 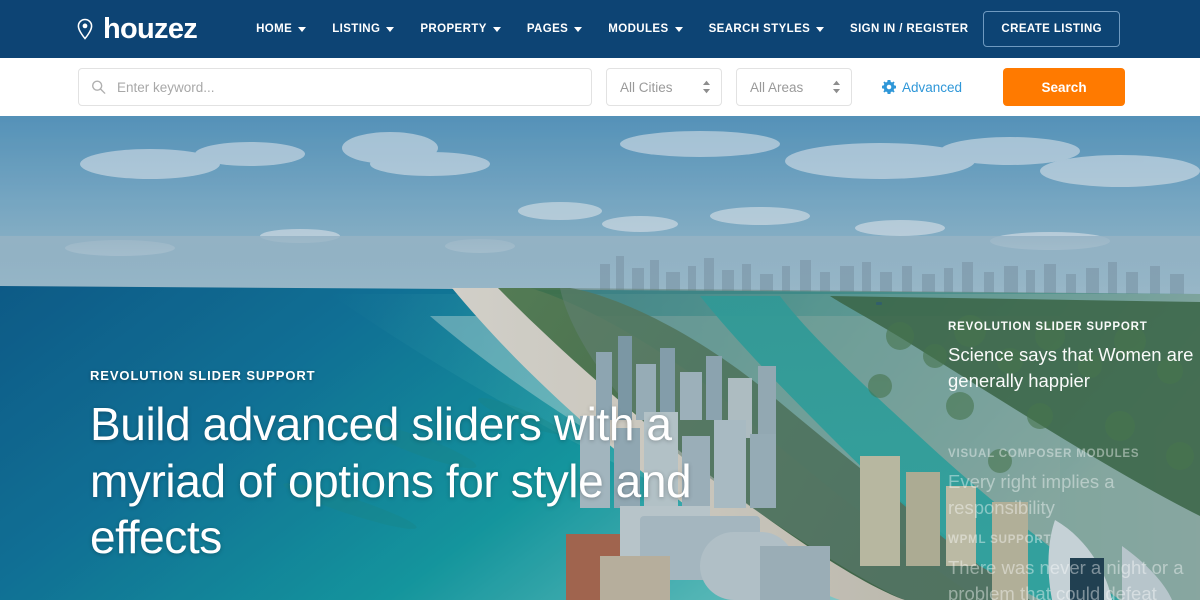 What do you see at coordinates (759, 29) in the screenshot?
I see `nav-item-label: SEARCH STYLES` at bounding box center [759, 29].